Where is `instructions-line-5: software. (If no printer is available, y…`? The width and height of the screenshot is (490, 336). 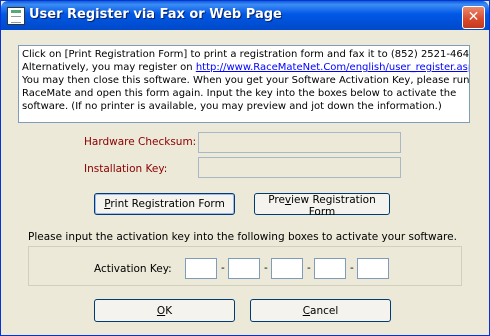 instructions-line-5: software. (If no printer is available, y… is located at coordinates (232, 106).